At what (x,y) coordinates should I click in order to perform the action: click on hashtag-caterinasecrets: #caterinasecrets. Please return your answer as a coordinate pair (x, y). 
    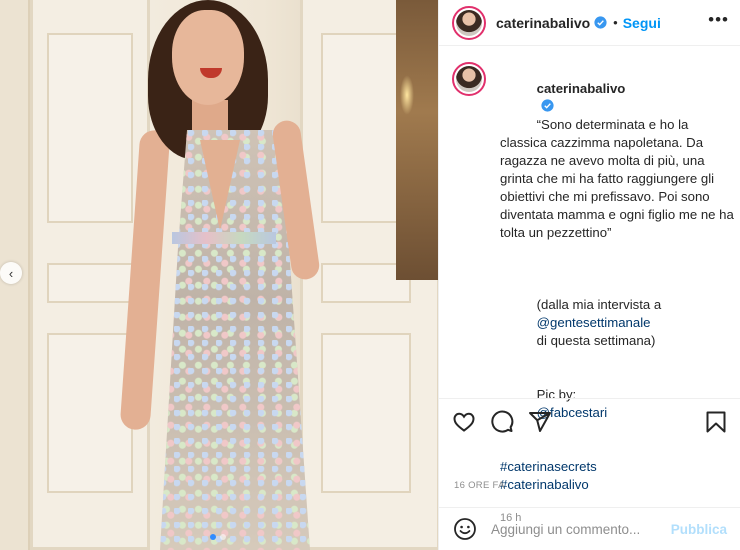
    Looking at the image, I should click on (548, 466).